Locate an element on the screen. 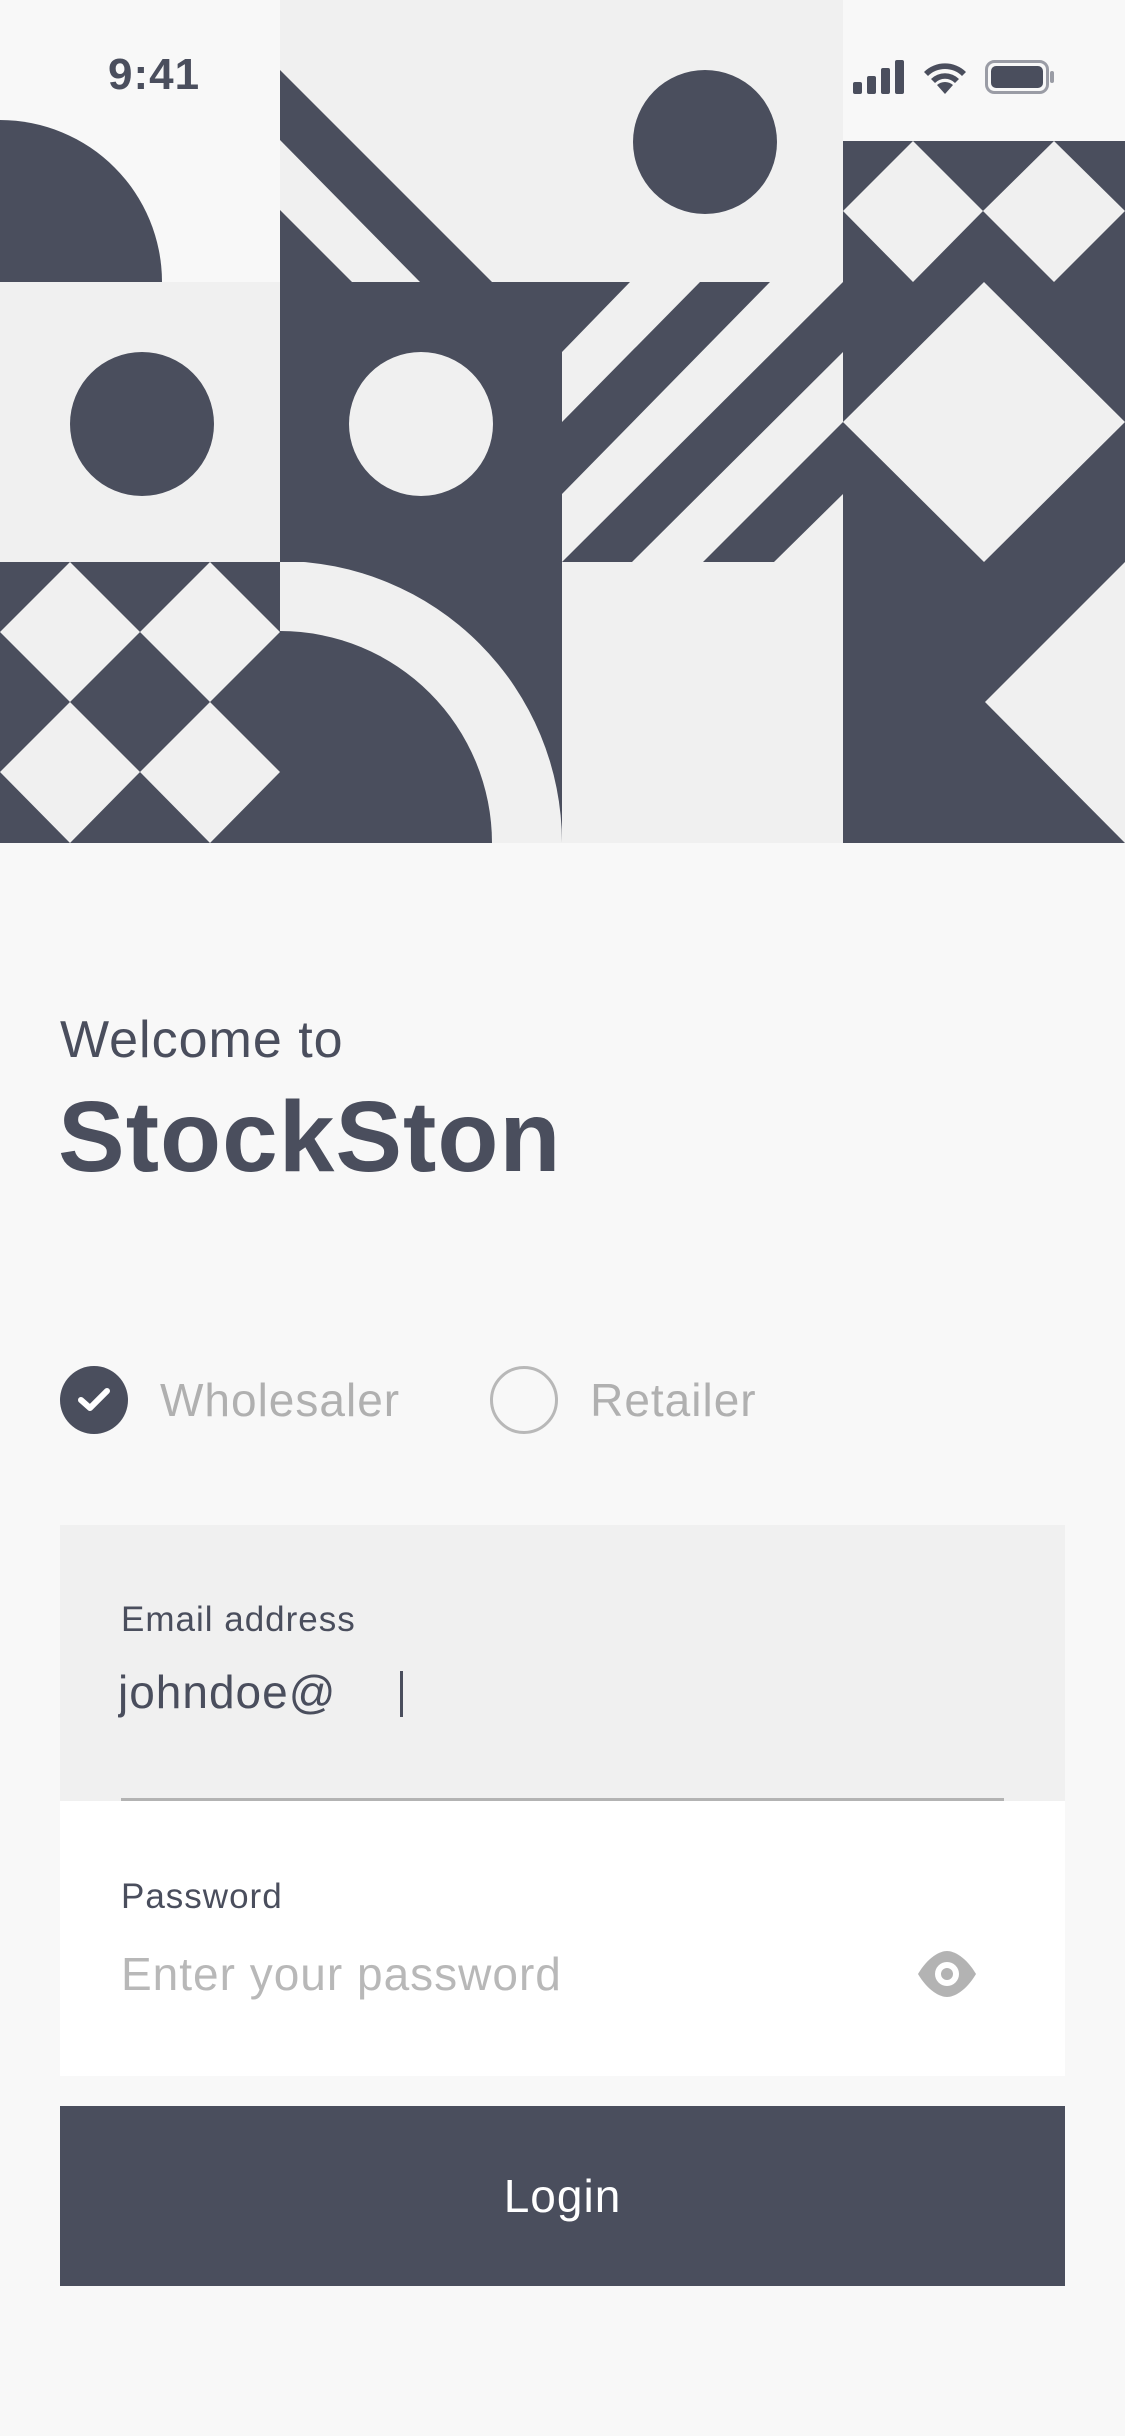  email-input is located at coordinates (548, 1692).